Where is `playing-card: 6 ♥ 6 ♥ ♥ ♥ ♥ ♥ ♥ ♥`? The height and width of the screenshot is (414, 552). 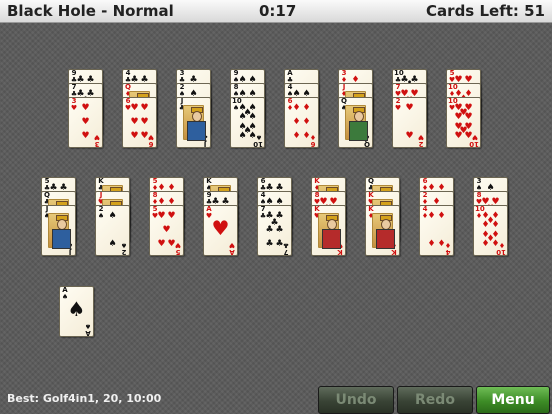
playing-card: 6 ♥ 6 ♥ ♥ ♥ ♥ ♥ ♥ ♥ is located at coordinates (139, 122).